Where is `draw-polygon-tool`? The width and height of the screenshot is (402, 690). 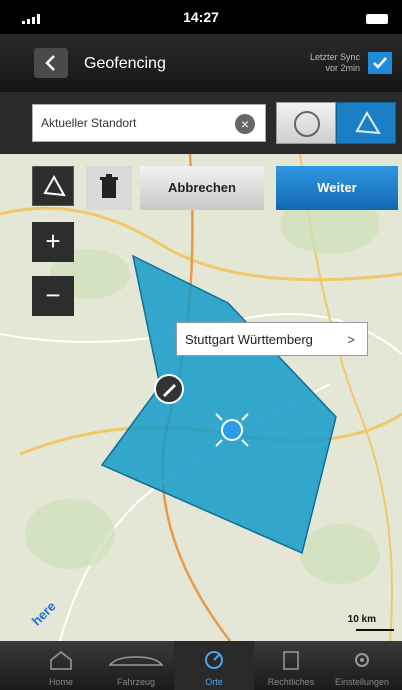
draw-polygon-tool is located at coordinates (53, 186).